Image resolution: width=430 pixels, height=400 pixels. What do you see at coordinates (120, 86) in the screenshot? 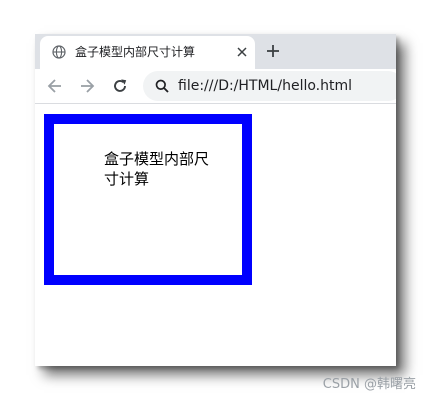
I see `reload-icon` at bounding box center [120, 86].